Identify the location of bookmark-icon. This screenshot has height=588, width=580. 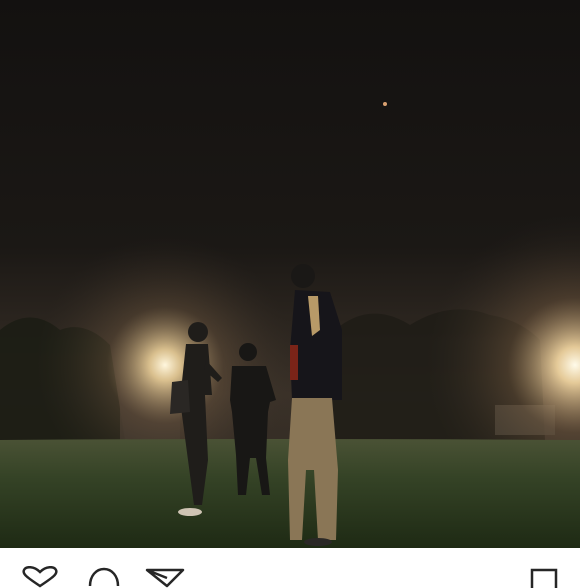
(544, 578).